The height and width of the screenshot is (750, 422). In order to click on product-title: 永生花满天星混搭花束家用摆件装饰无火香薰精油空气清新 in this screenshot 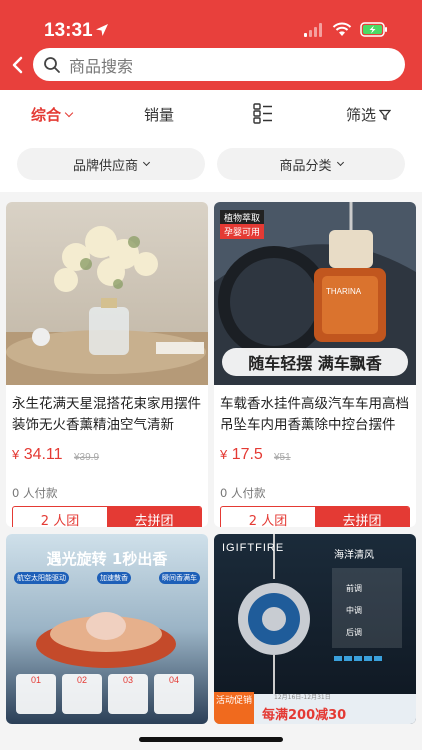, I will do `click(107, 415)`.